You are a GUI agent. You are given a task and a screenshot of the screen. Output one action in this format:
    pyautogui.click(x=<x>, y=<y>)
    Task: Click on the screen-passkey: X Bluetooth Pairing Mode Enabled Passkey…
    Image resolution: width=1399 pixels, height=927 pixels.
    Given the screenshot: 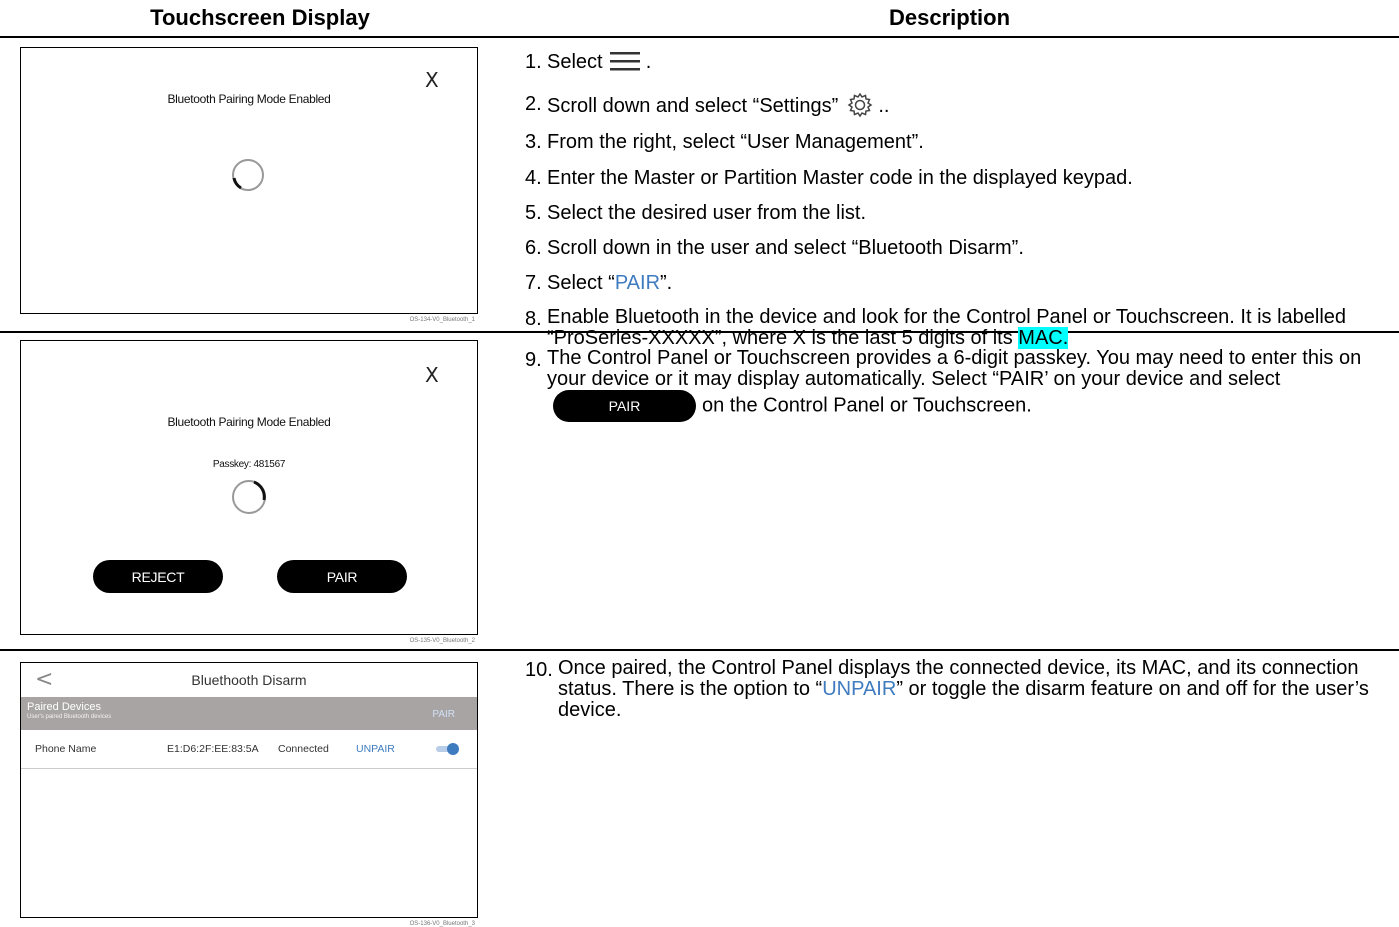 What is the action you would take?
    pyautogui.click(x=249, y=492)
    